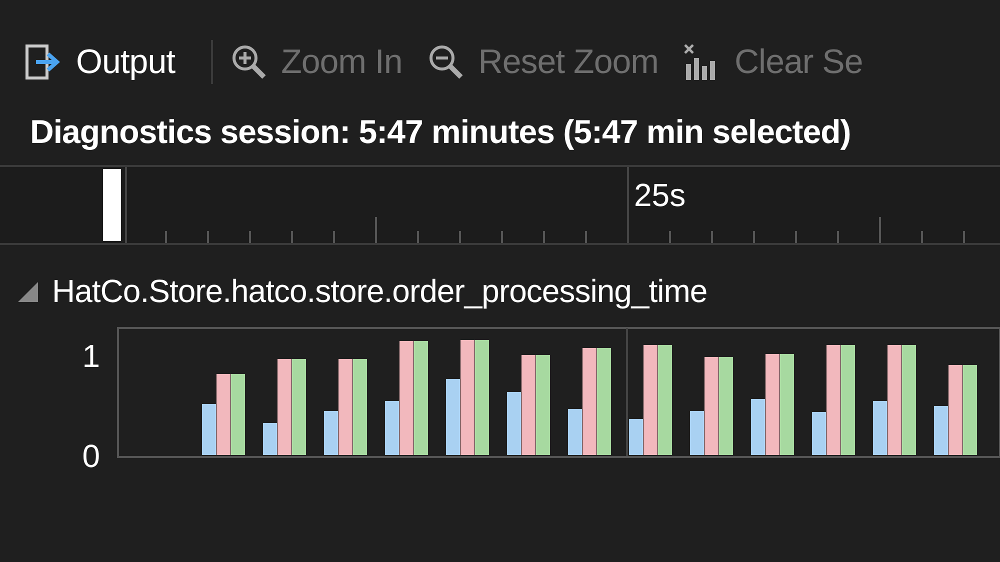 This screenshot has width=1000, height=562. Describe the element at coordinates (112, 205) in the screenshot. I see `selection-handle` at that location.